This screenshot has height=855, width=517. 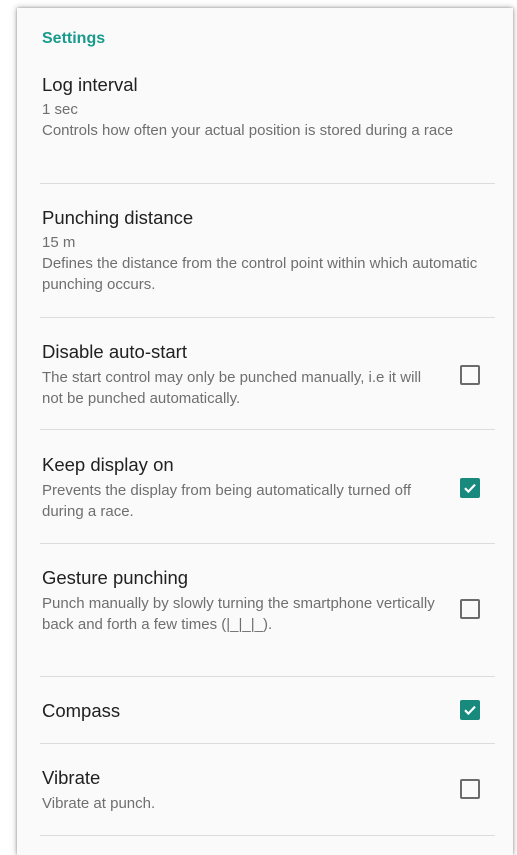 What do you see at coordinates (108, 464) in the screenshot?
I see `pref-title: Keep display on` at bounding box center [108, 464].